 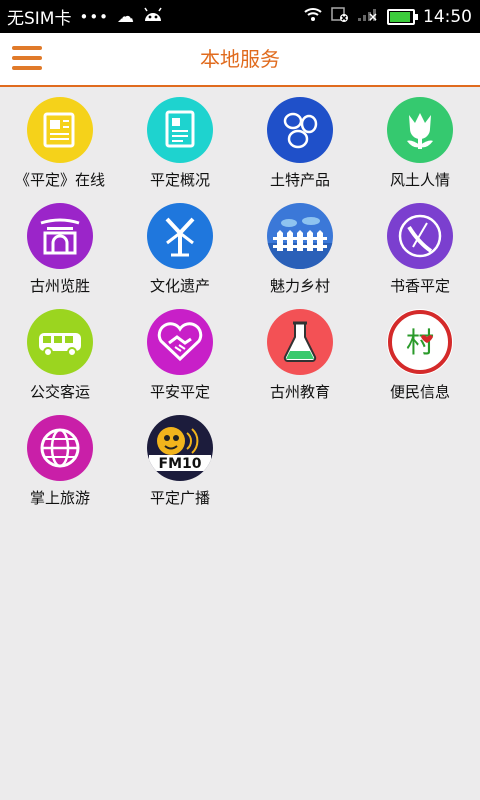 I want to click on app-header: 本地服务, so click(x=240, y=60).